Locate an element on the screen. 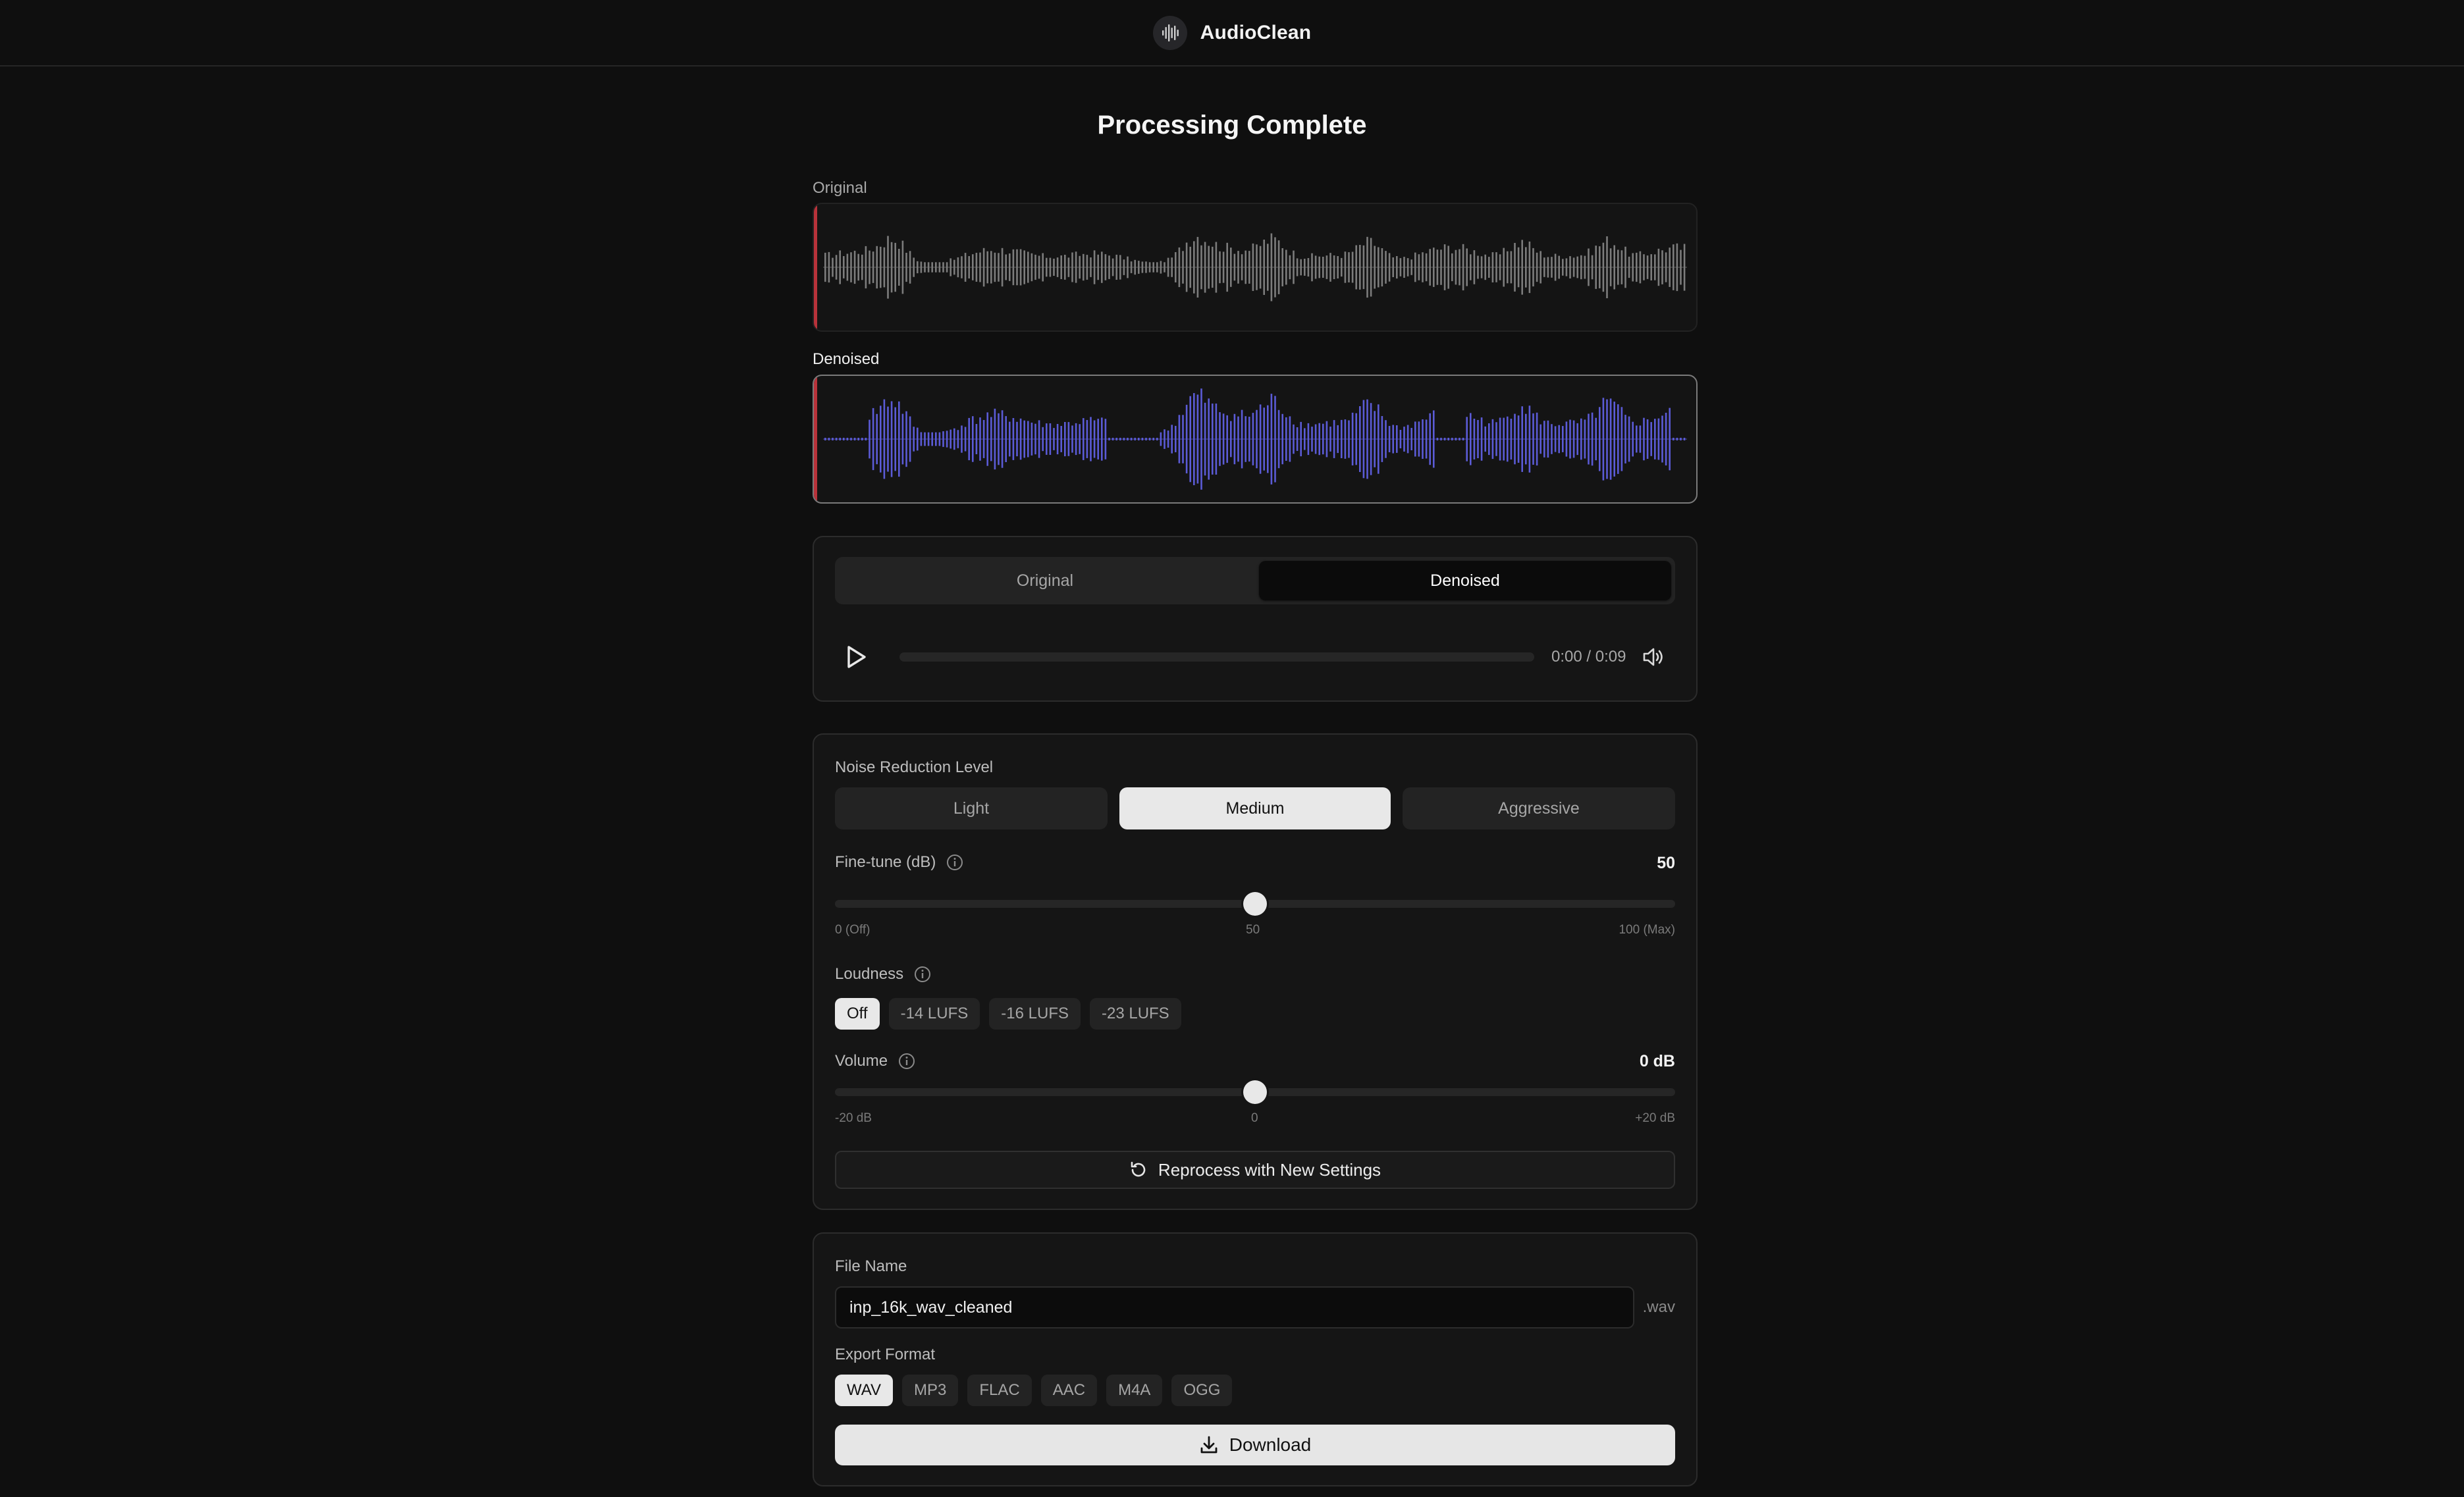 The height and width of the screenshot is (1497, 2464). format-mp3-button: MP3 is located at coordinates (930, 1390).